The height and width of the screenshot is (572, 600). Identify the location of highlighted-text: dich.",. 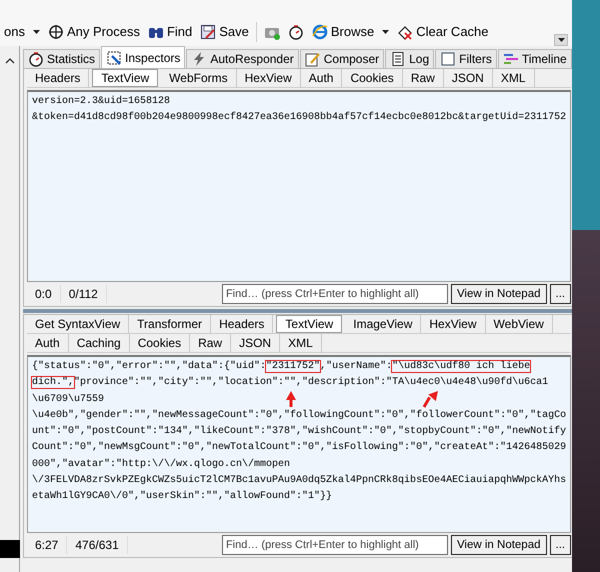
(53, 382).